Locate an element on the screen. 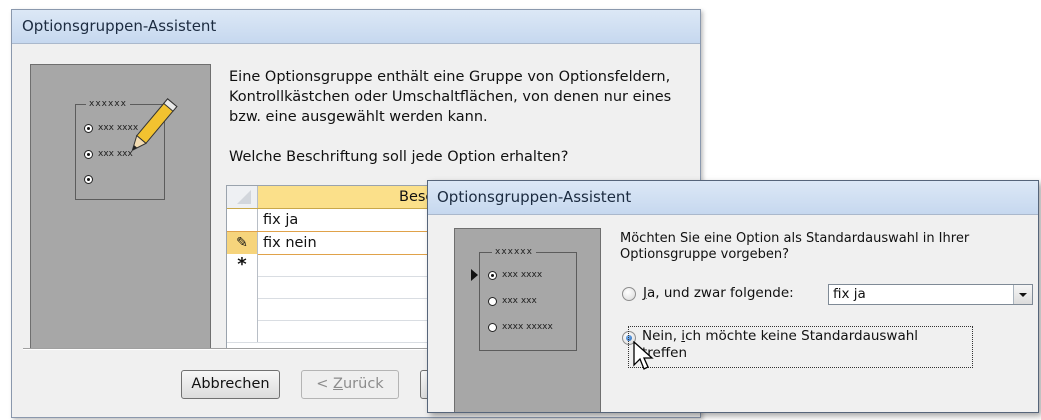 The width and height of the screenshot is (1041, 420). radio-yes is located at coordinates (629, 294).